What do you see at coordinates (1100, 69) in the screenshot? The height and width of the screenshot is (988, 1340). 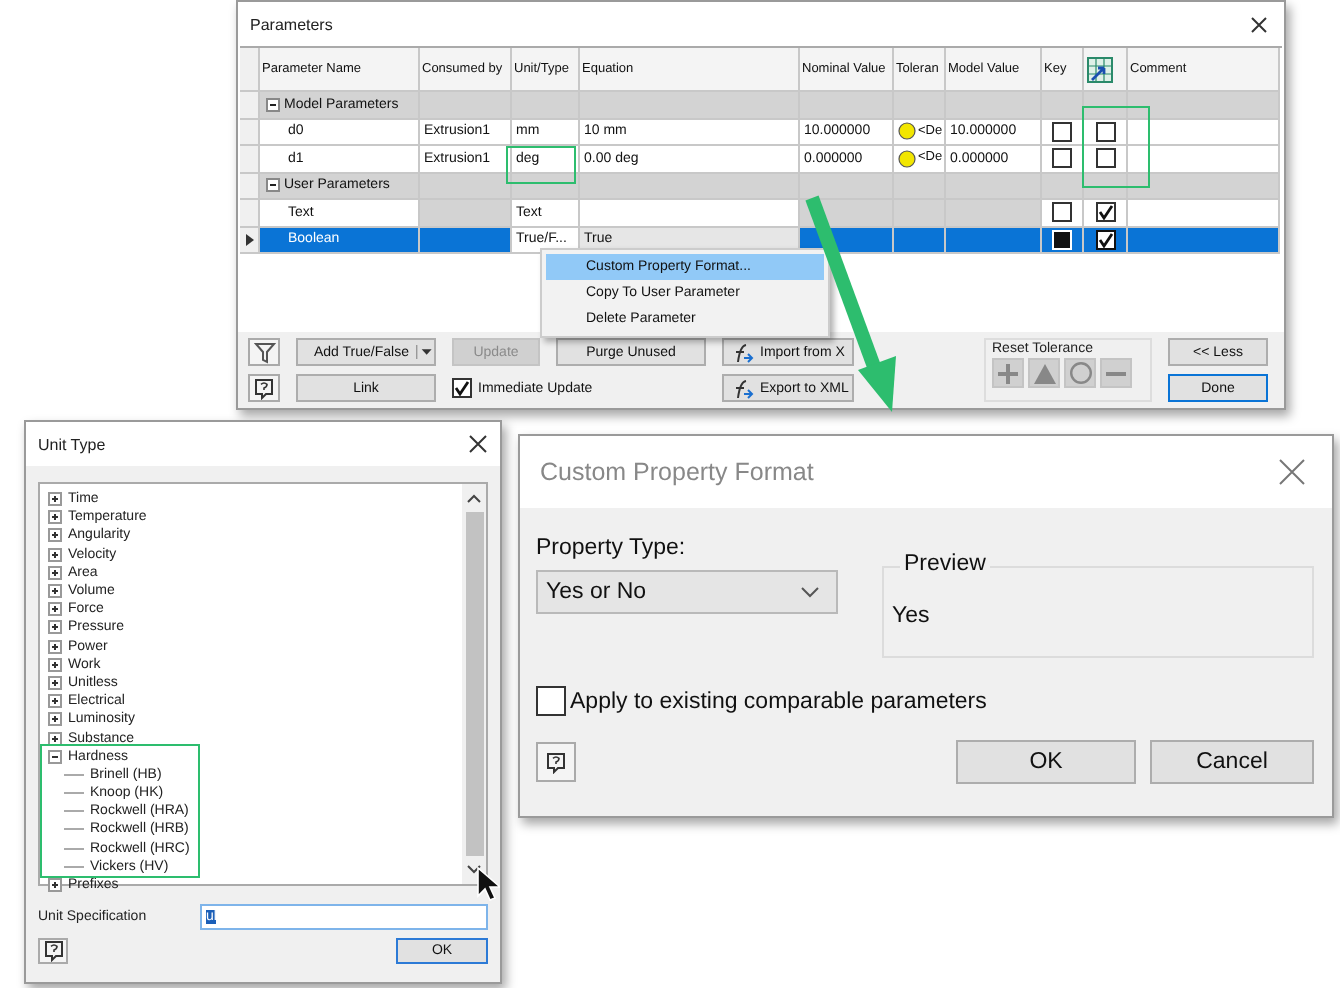 I see `table-arrow-icon` at bounding box center [1100, 69].